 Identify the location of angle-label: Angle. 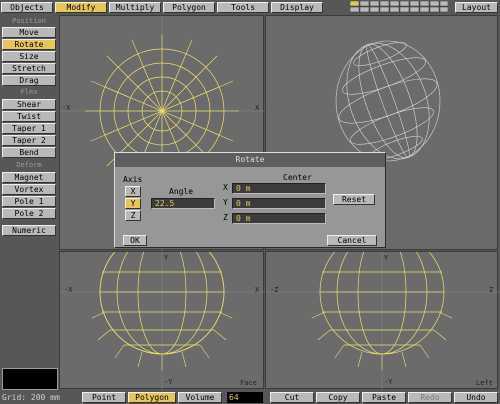
(181, 191).